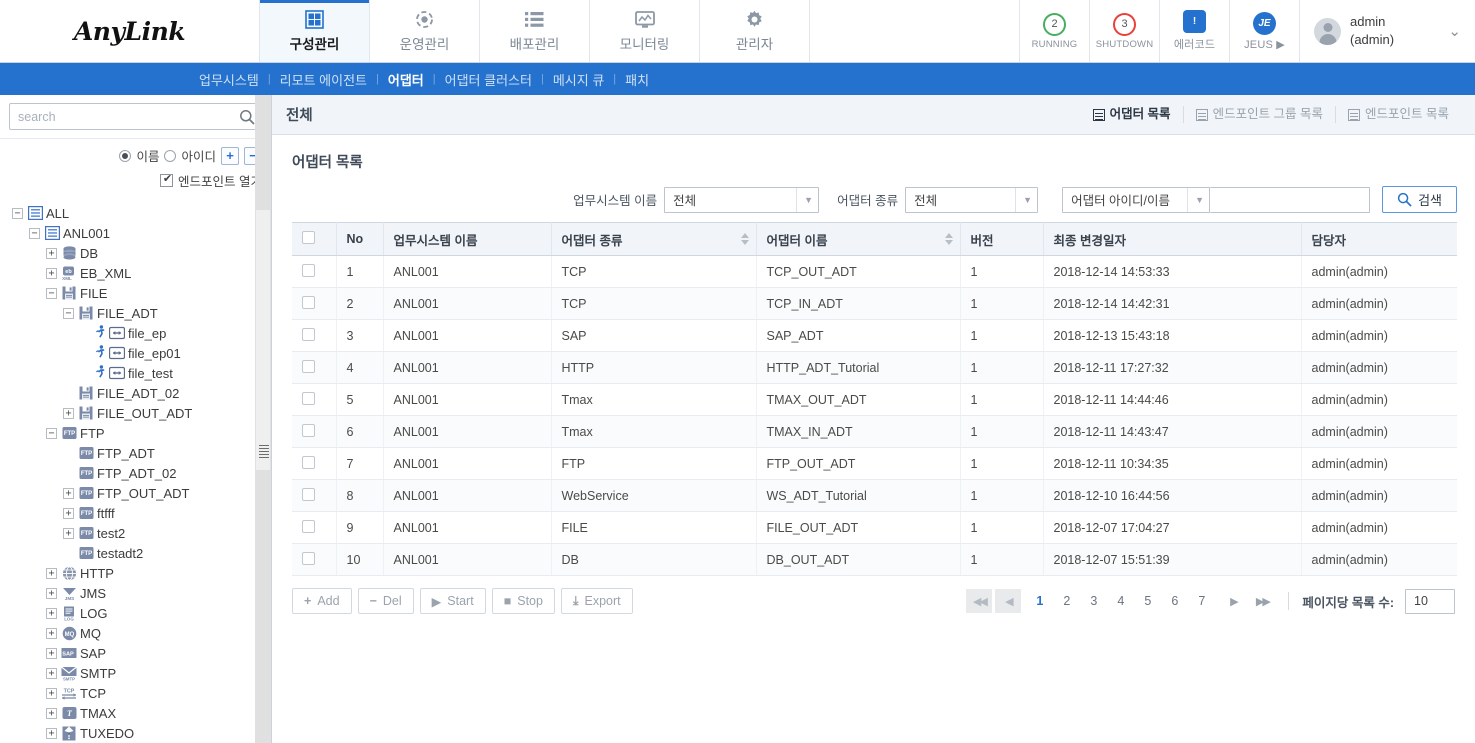 The width and height of the screenshot is (1475, 743). What do you see at coordinates (137, 393) in the screenshot?
I see `tree-node: FILE_ADT_02` at bounding box center [137, 393].